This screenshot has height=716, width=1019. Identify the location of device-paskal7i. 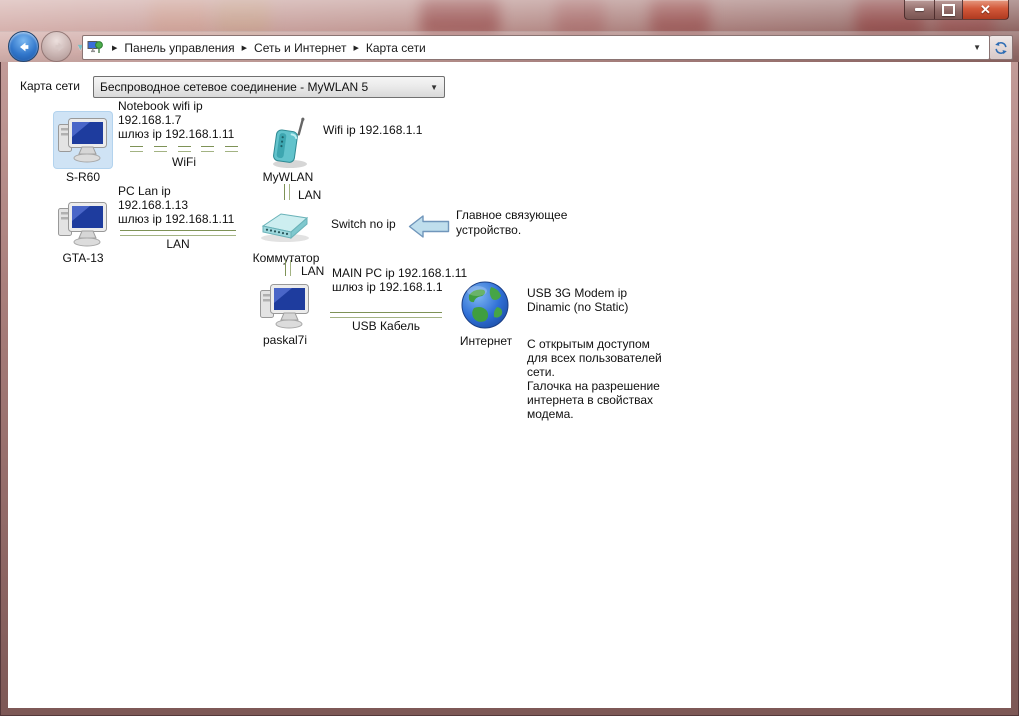
(285, 306).